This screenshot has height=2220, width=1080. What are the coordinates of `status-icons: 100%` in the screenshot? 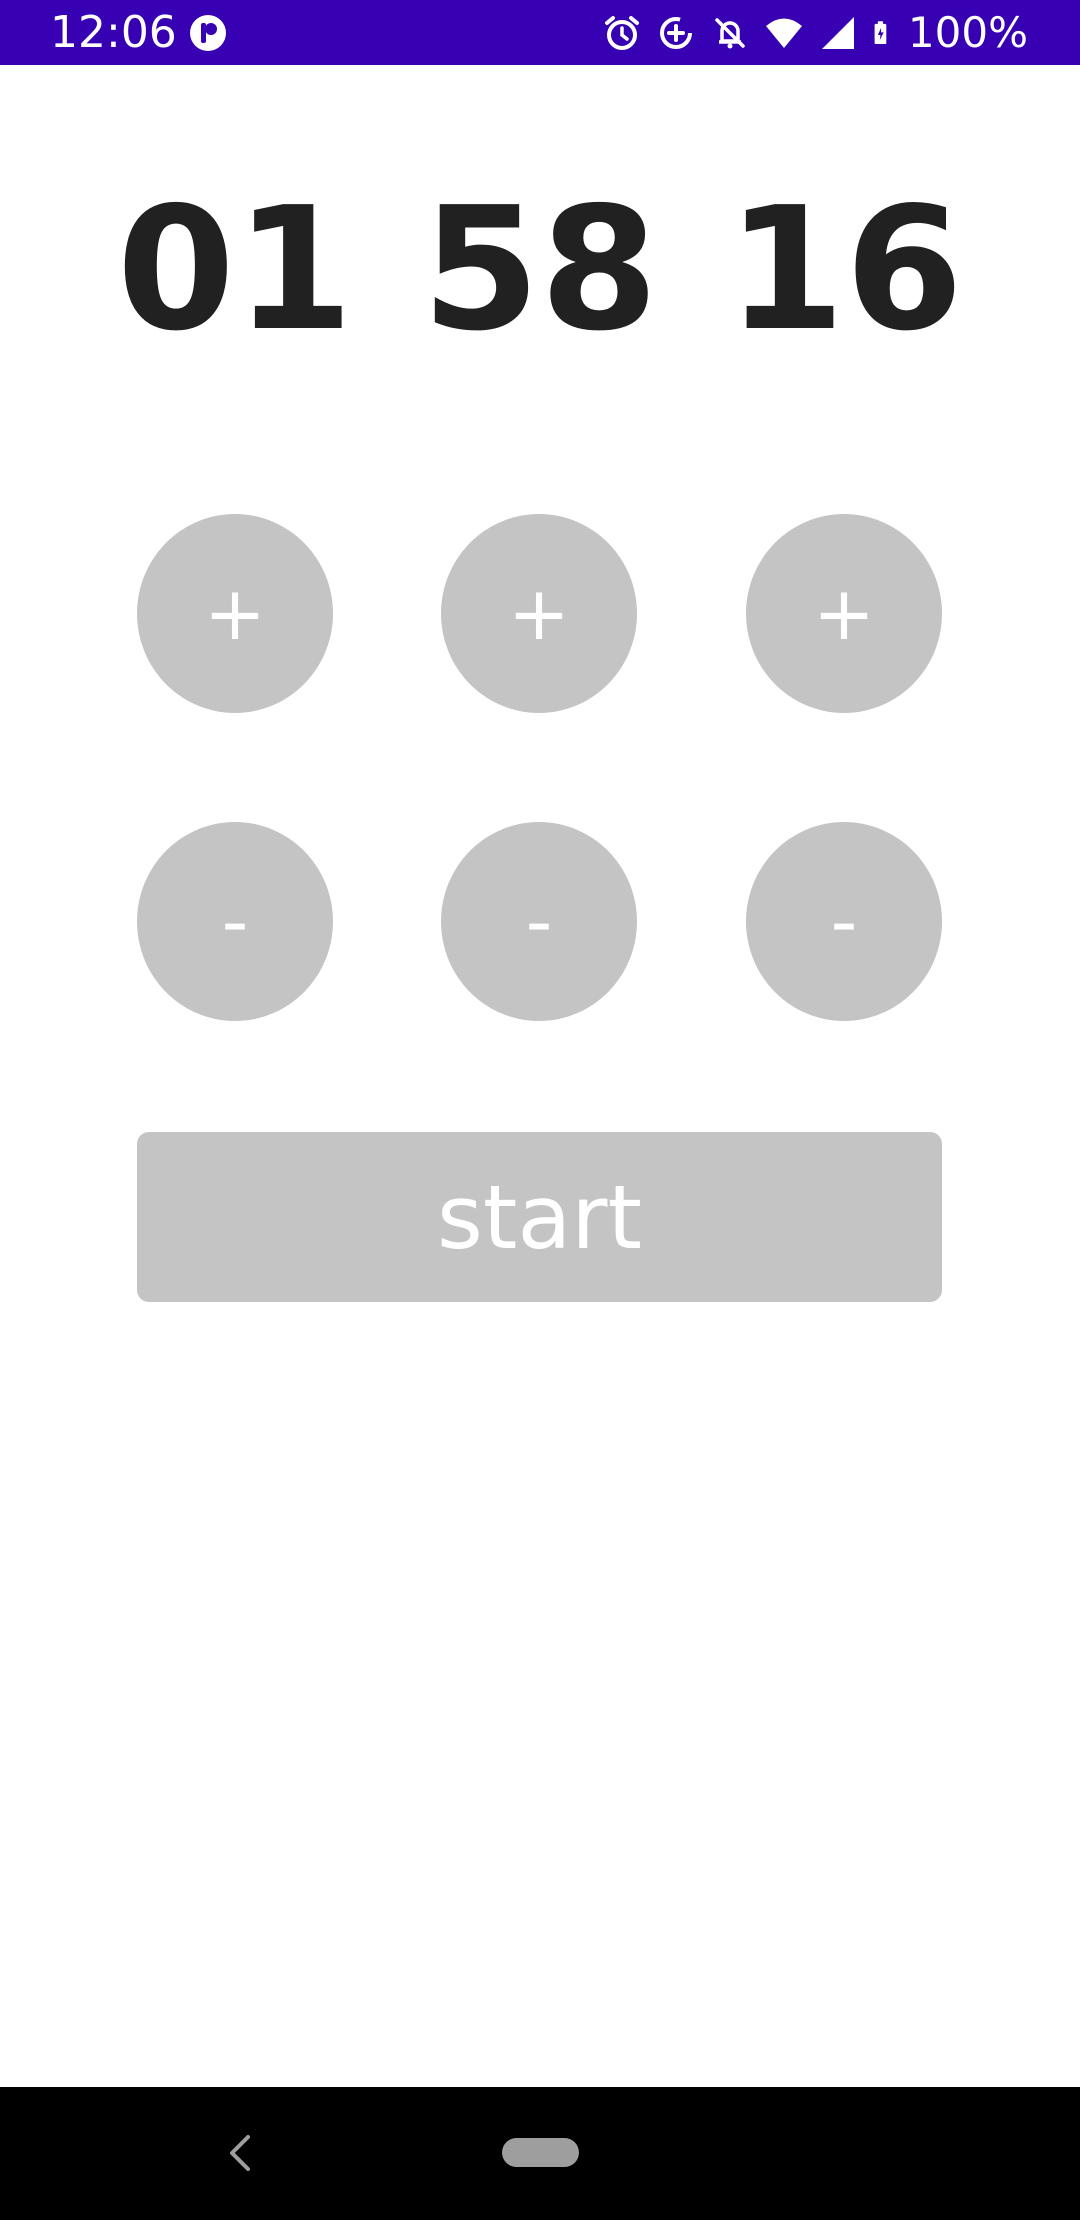 It's located at (815, 32).